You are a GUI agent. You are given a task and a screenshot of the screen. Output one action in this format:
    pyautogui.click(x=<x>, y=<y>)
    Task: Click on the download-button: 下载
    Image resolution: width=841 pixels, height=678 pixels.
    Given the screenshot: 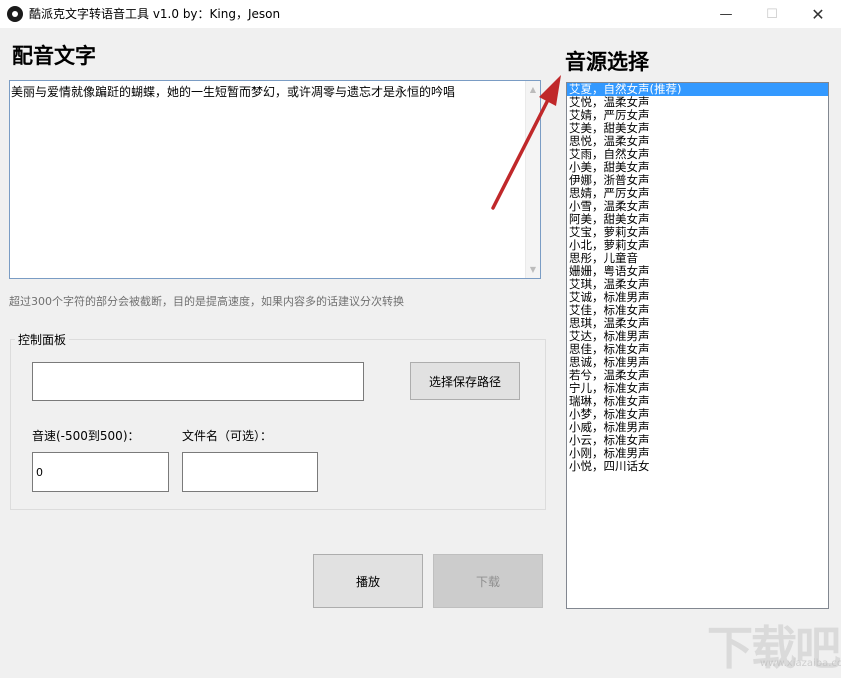 What is the action you would take?
    pyautogui.click(x=488, y=581)
    